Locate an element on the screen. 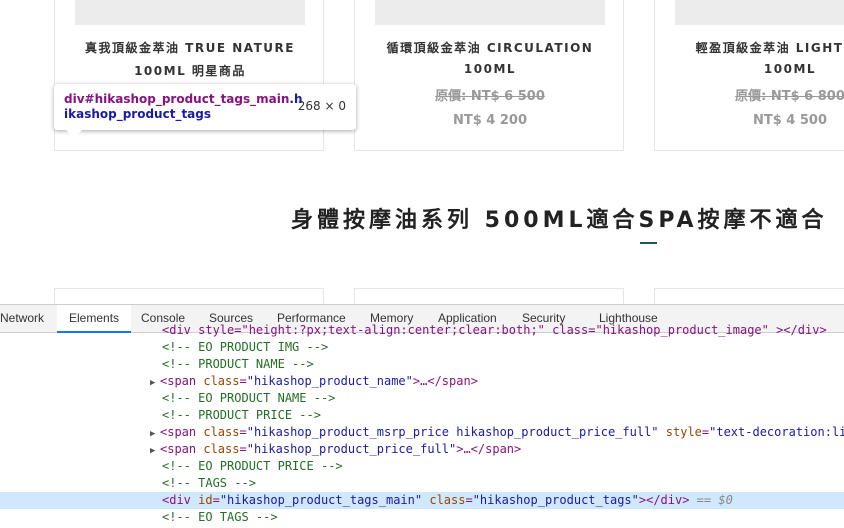 The height and width of the screenshot is (528, 844). dom-comment: <!-- PRODUCT PRICE --> is located at coordinates (241, 415).